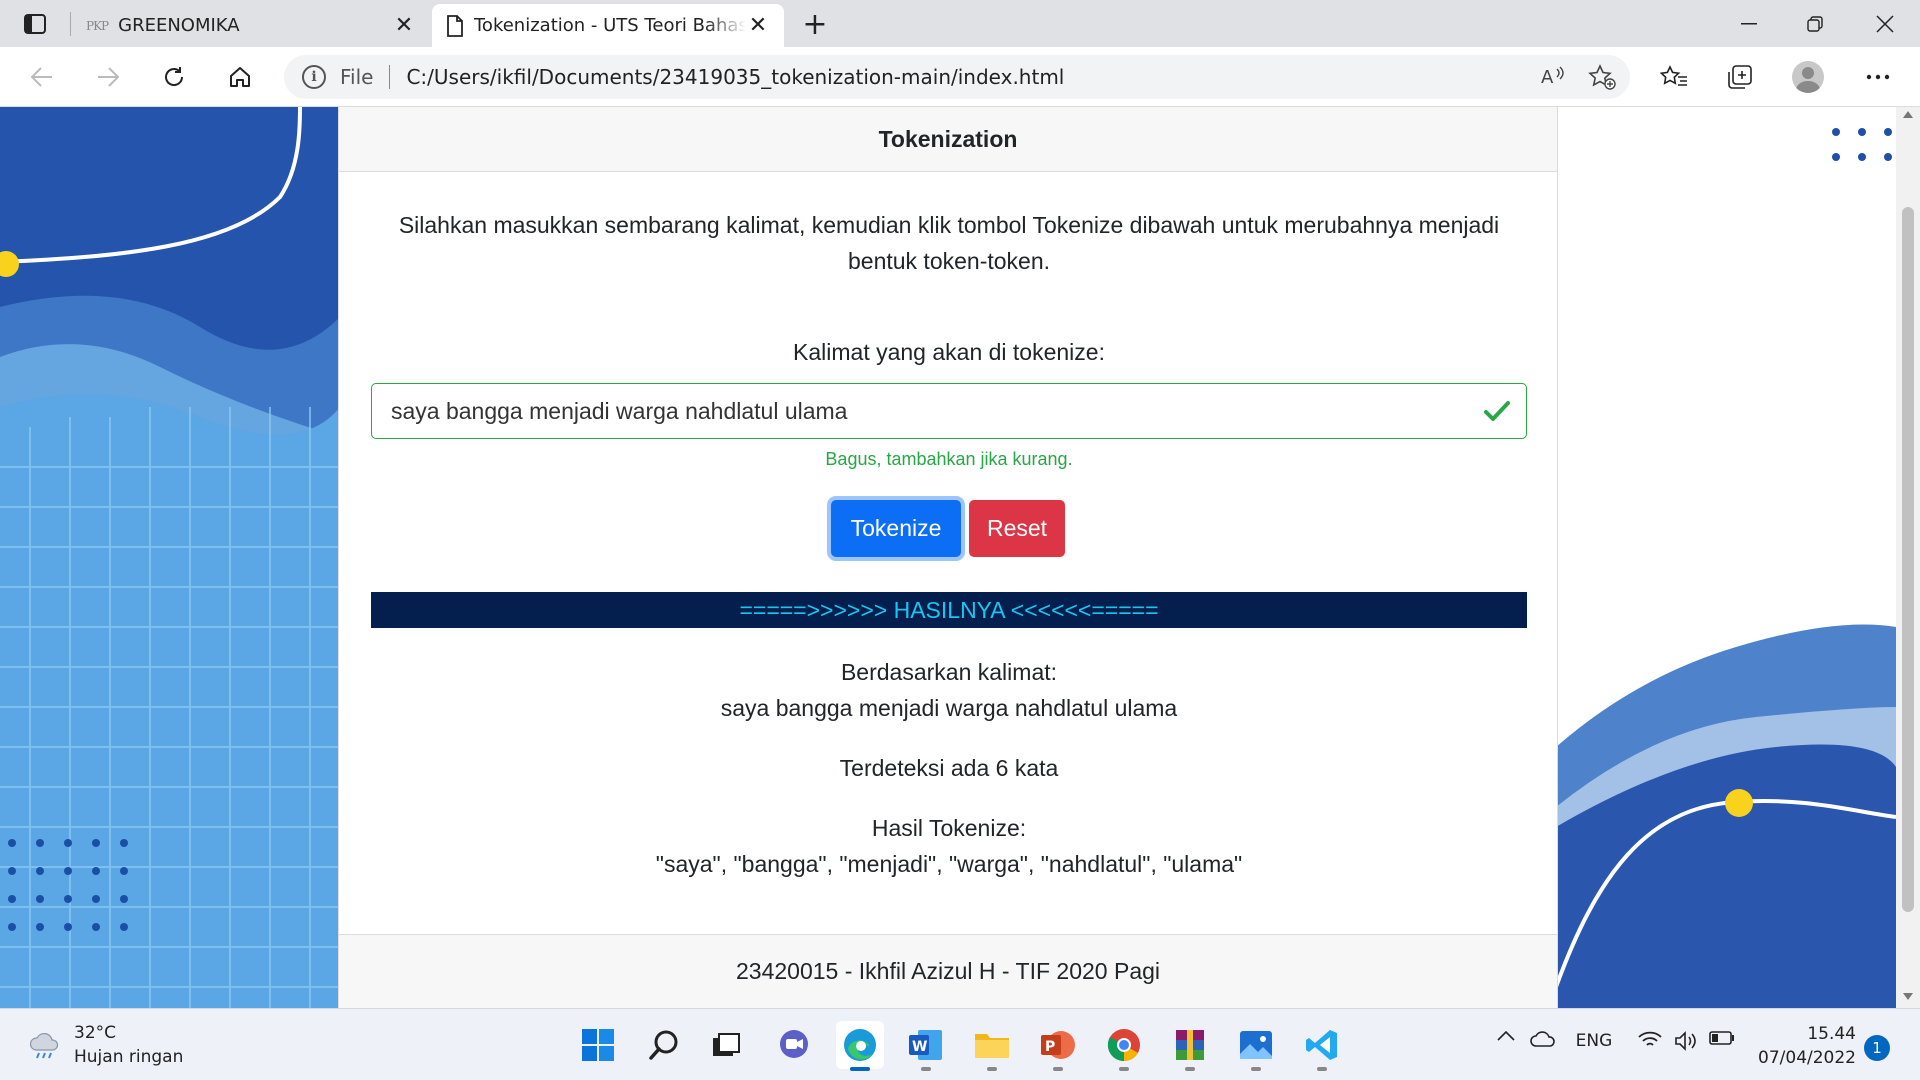 Image resolution: width=1920 pixels, height=1080 pixels. I want to click on address-divider, so click(390, 77).